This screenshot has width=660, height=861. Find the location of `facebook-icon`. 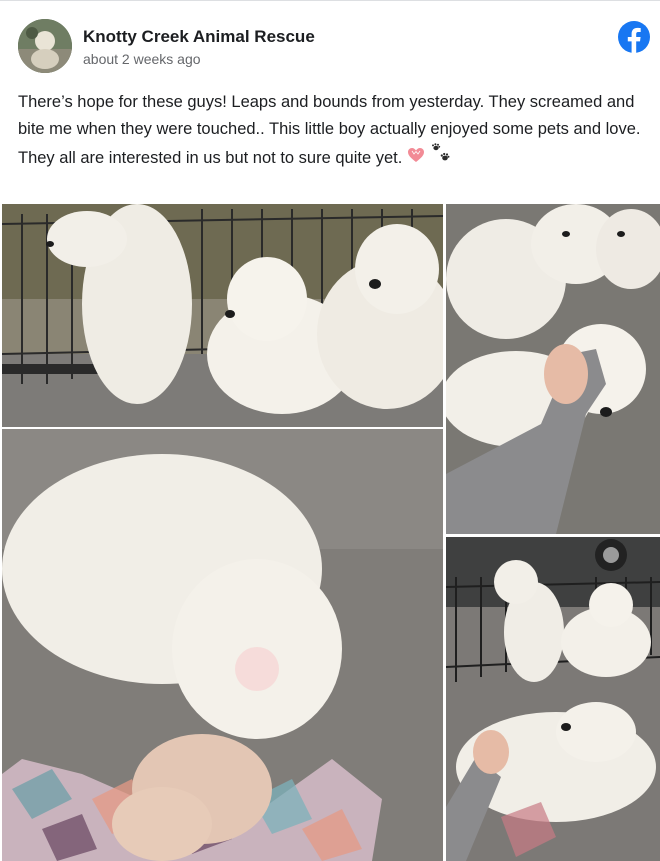

facebook-icon is located at coordinates (634, 37).